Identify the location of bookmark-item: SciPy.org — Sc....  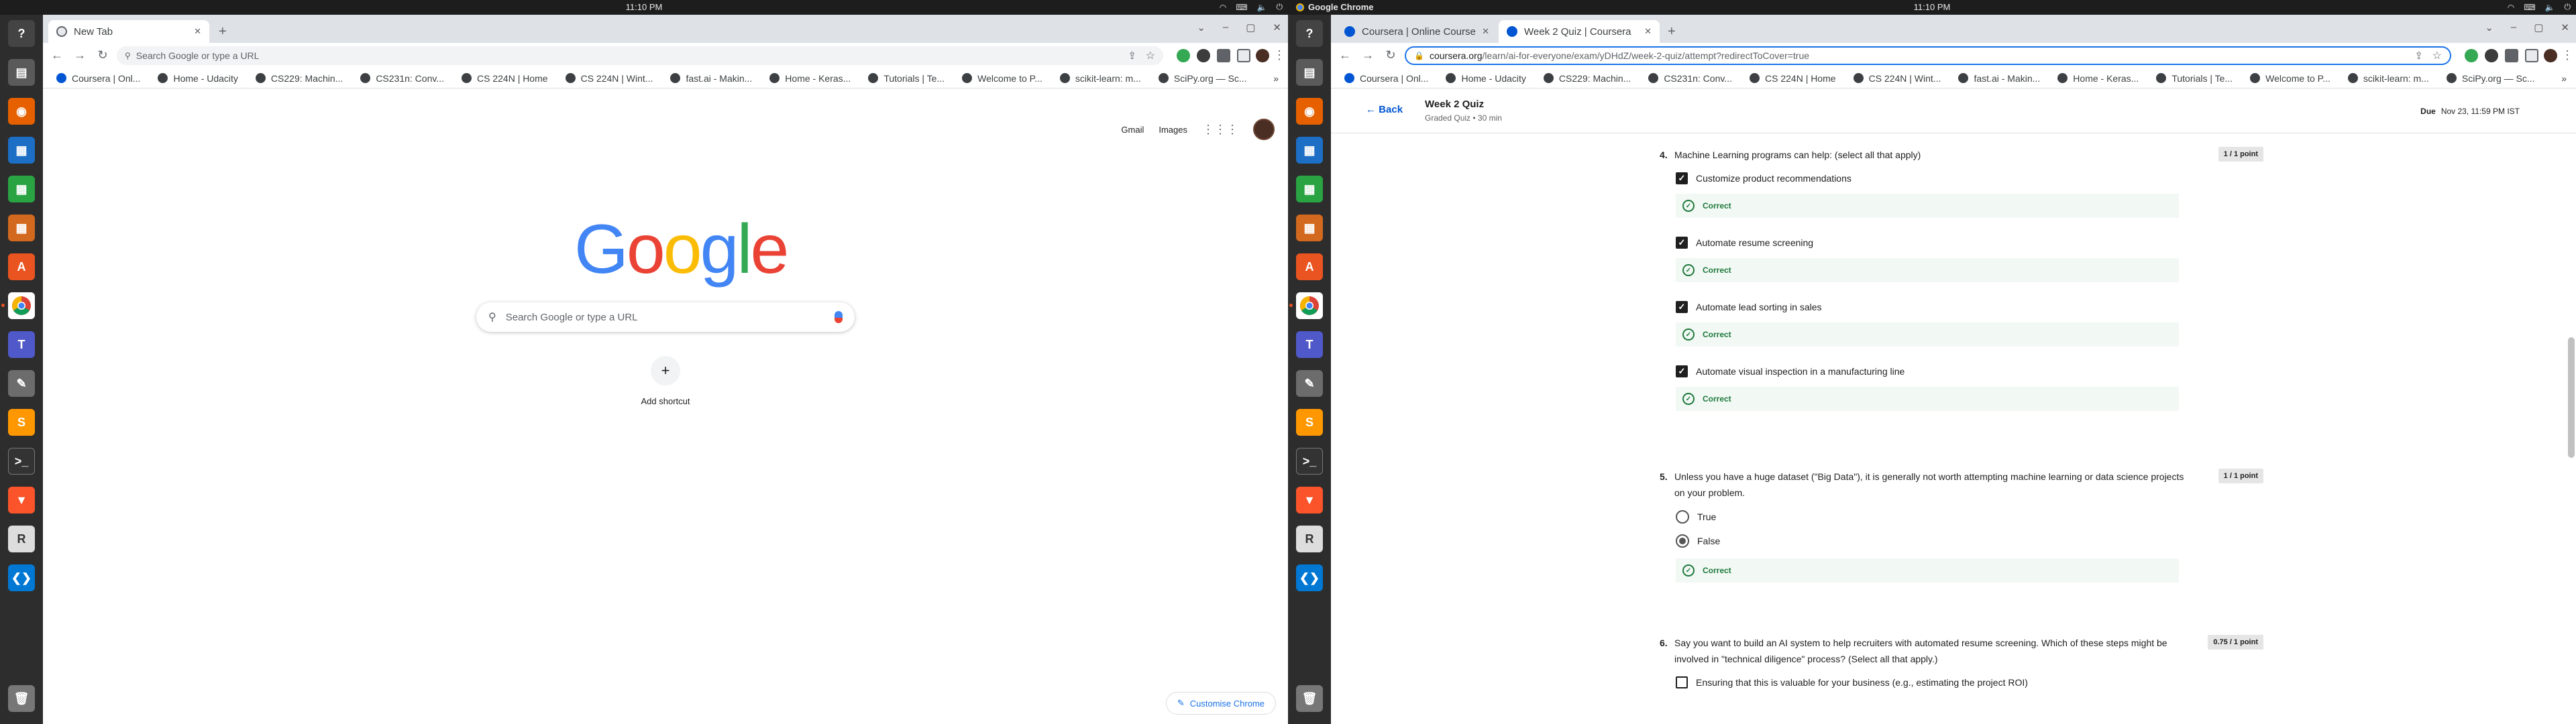
(1202, 78).